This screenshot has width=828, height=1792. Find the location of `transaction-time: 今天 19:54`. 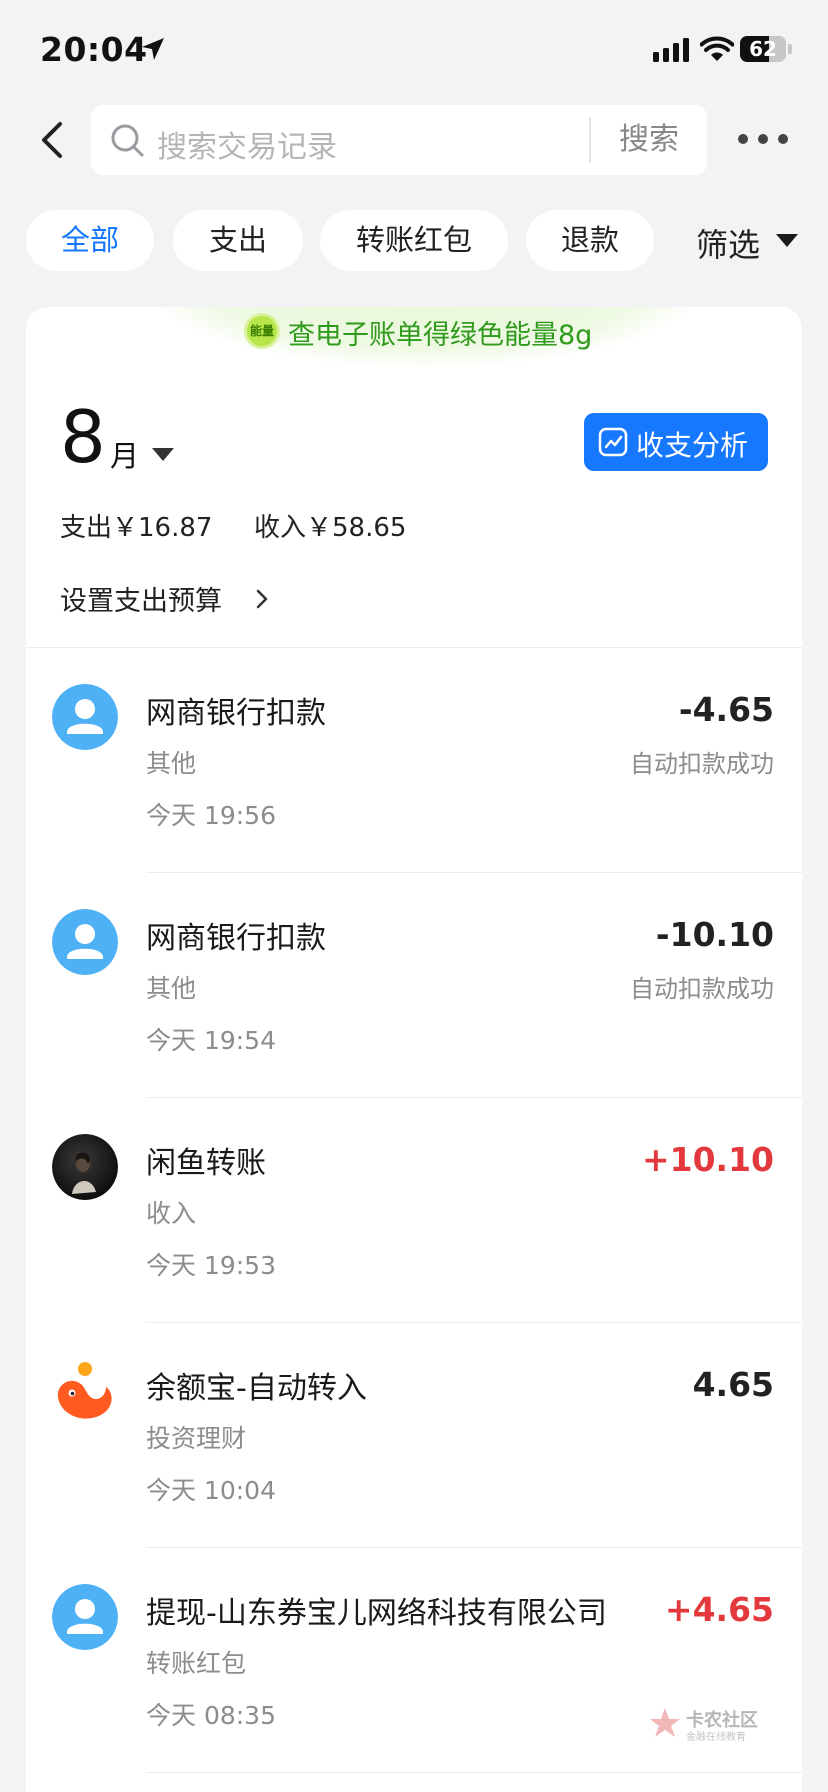

transaction-time: 今天 19:54 is located at coordinates (211, 1040).